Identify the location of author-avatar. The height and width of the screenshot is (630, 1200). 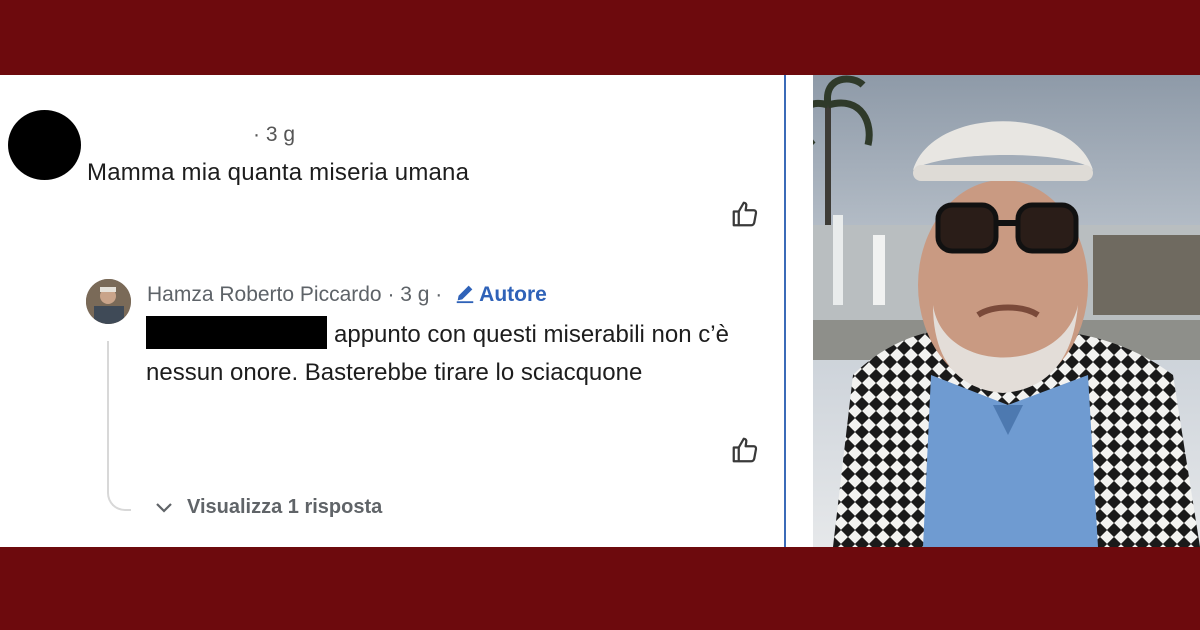
(108, 301).